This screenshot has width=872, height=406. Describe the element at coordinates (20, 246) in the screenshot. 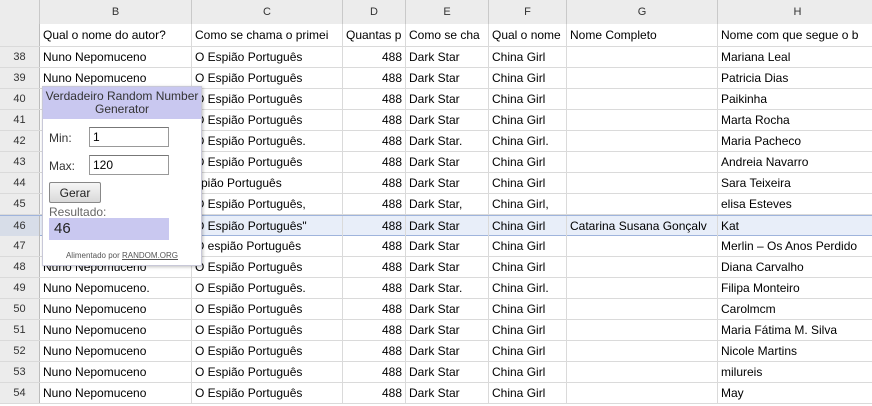

I see `row-number: 47` at that location.